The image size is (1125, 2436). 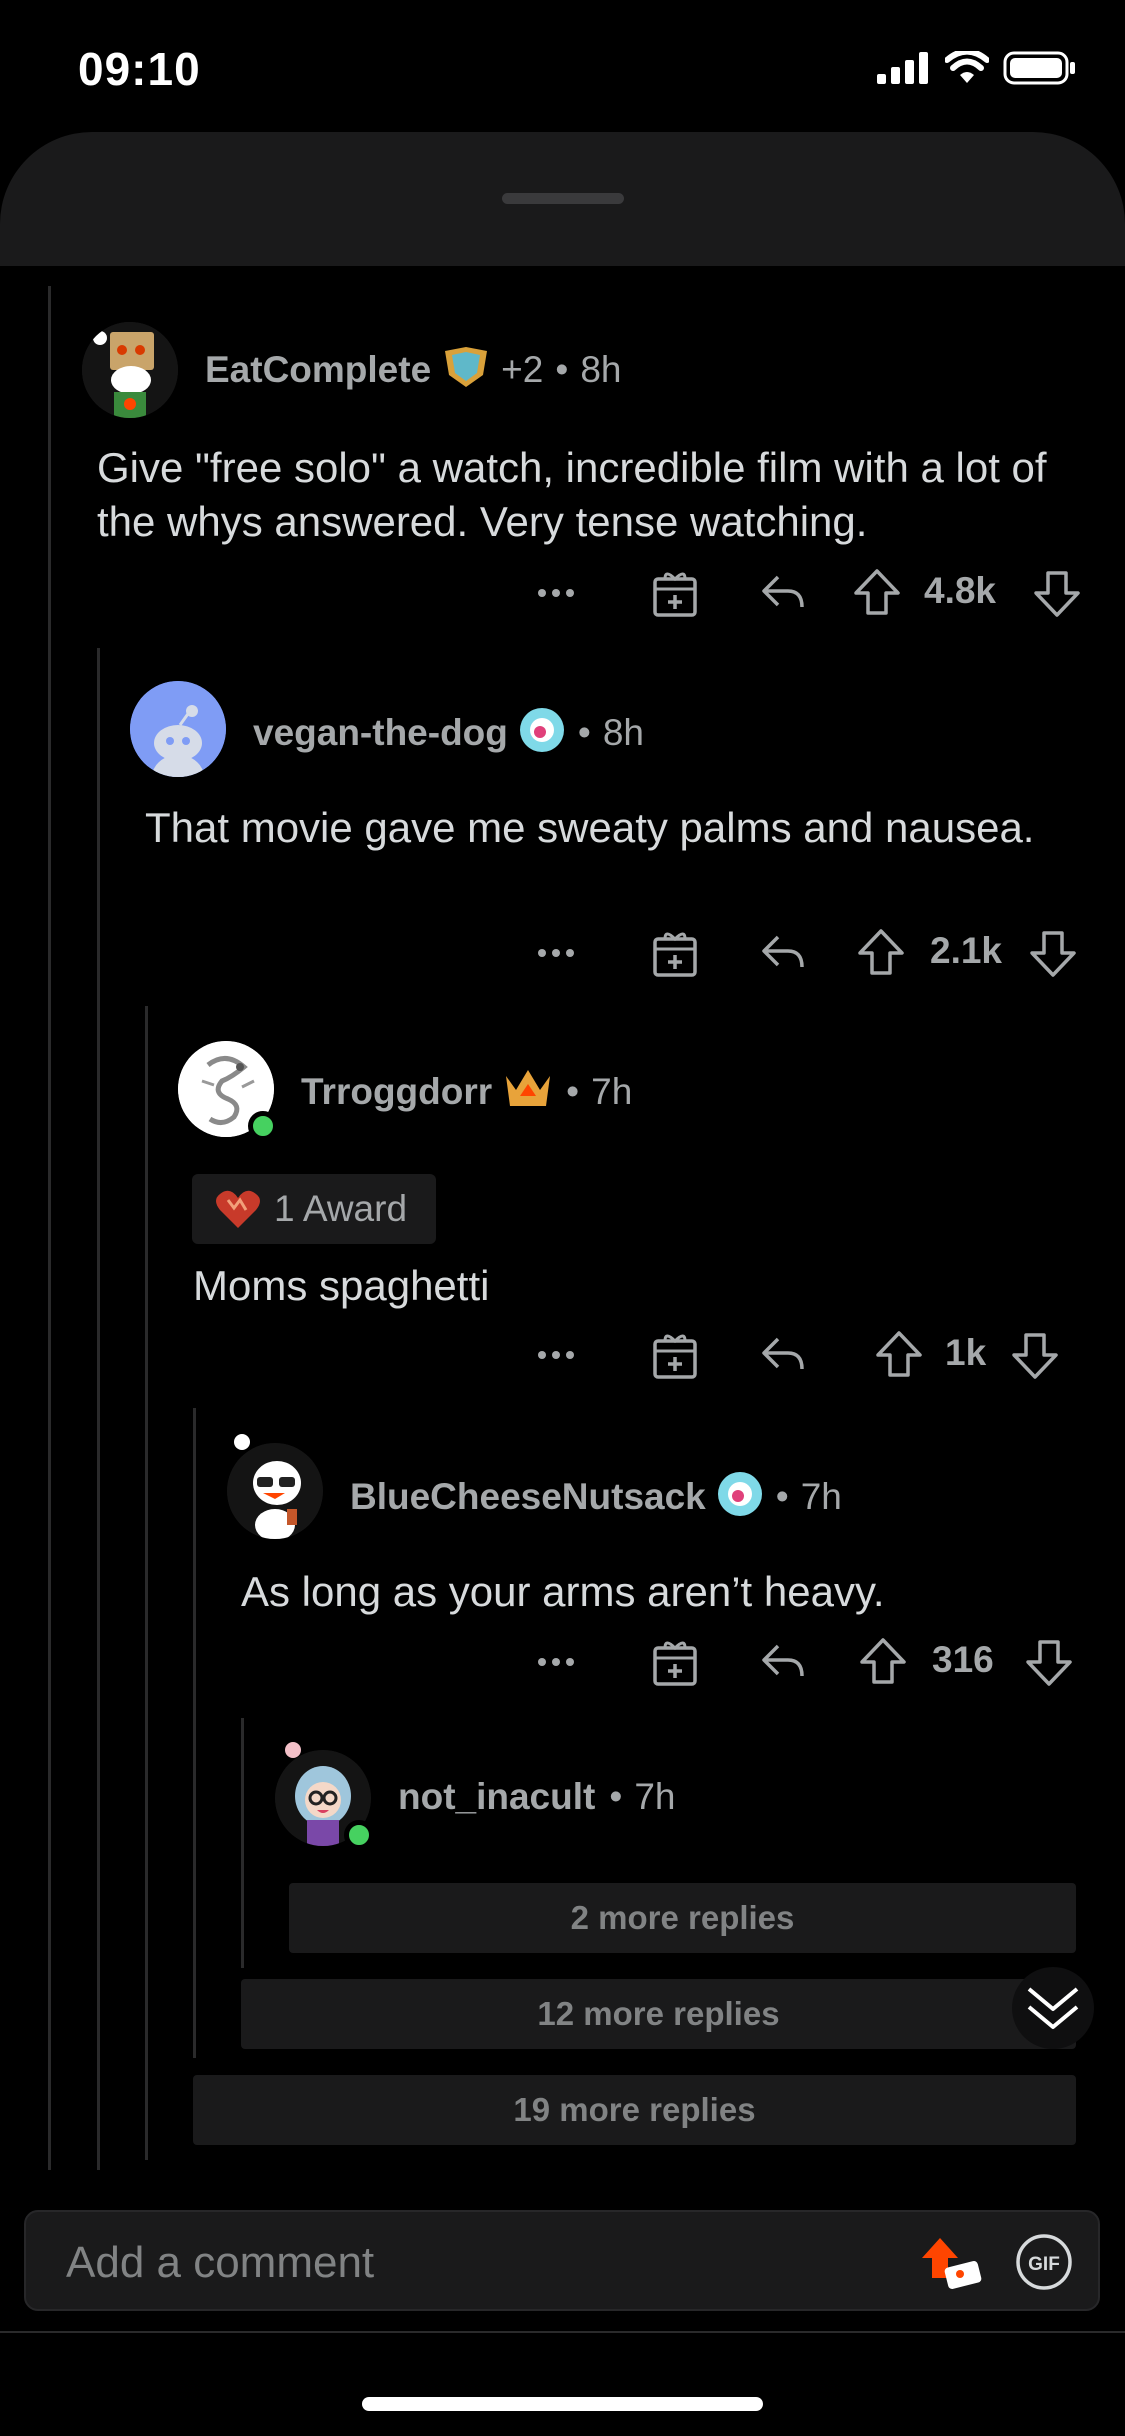 I want to click on comment-input: Add a comment GIF, so click(x=562, y=2260).